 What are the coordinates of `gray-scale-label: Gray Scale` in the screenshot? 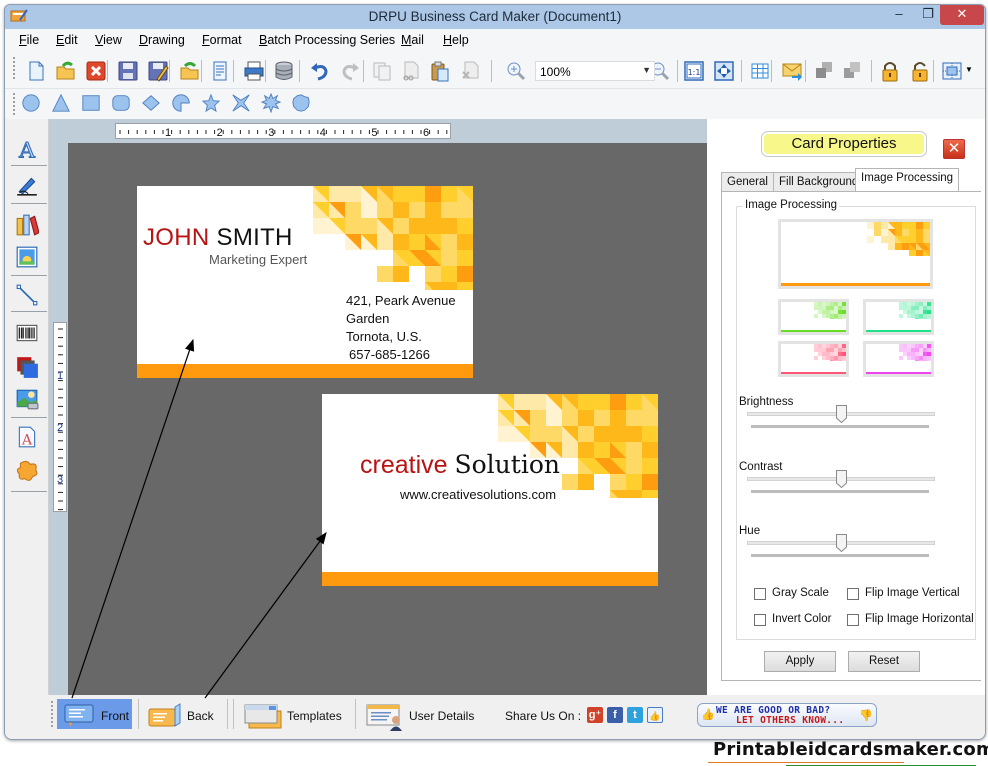 It's located at (800, 593).